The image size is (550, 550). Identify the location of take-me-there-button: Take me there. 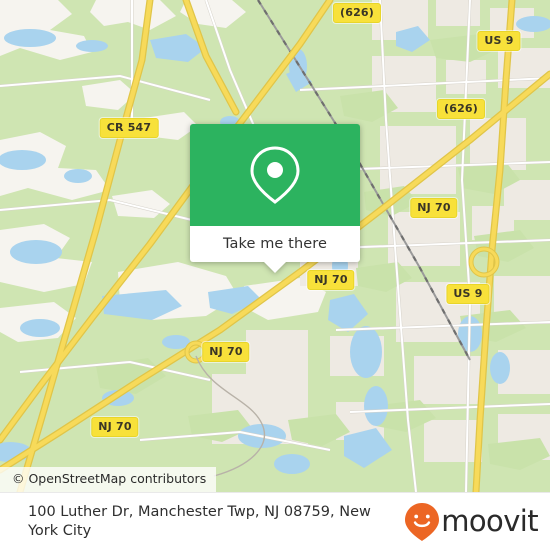
(275, 244).